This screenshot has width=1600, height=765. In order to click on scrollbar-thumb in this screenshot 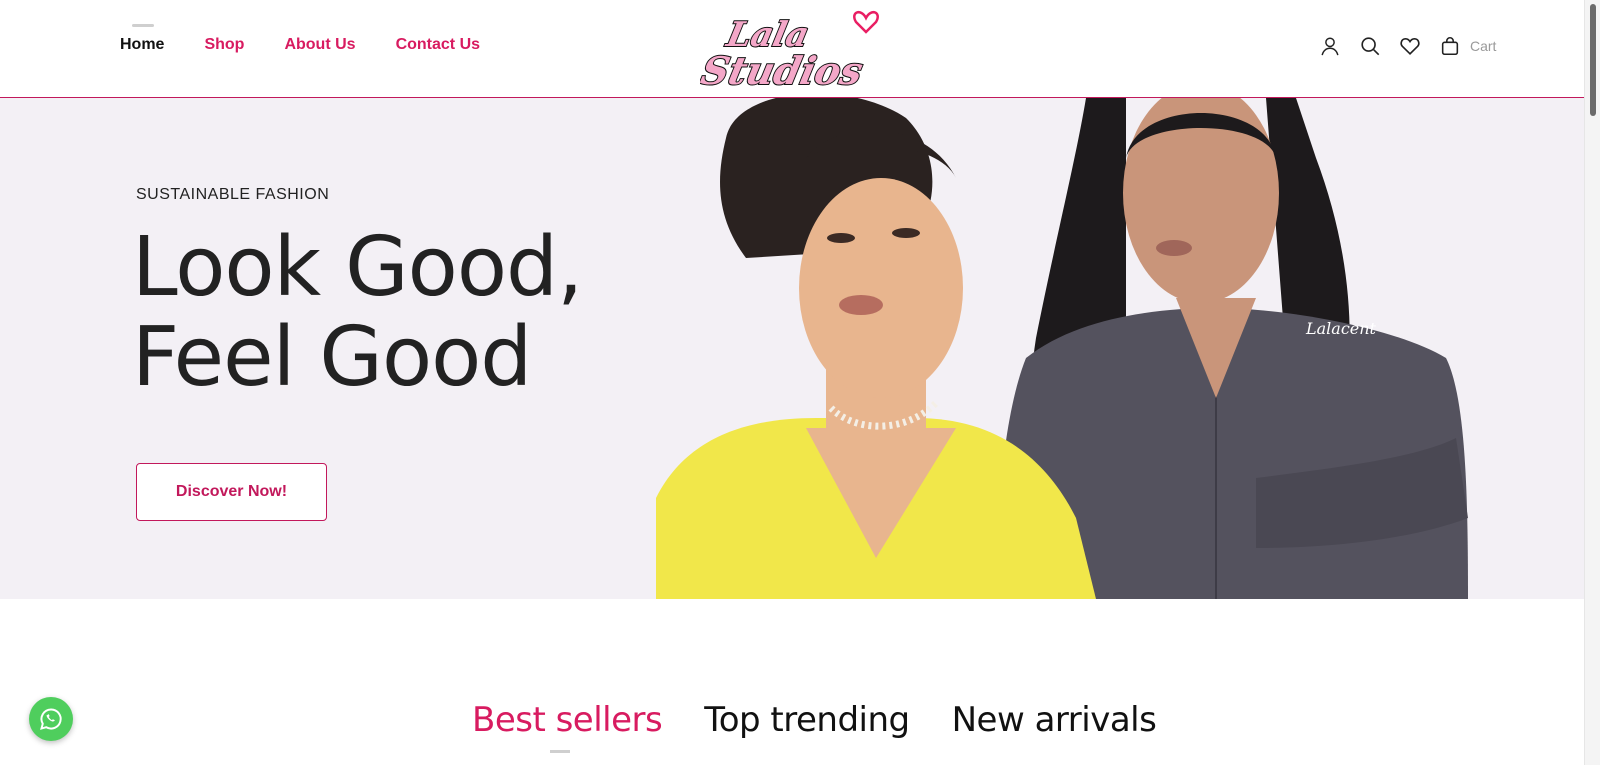, I will do `click(1593, 60)`.